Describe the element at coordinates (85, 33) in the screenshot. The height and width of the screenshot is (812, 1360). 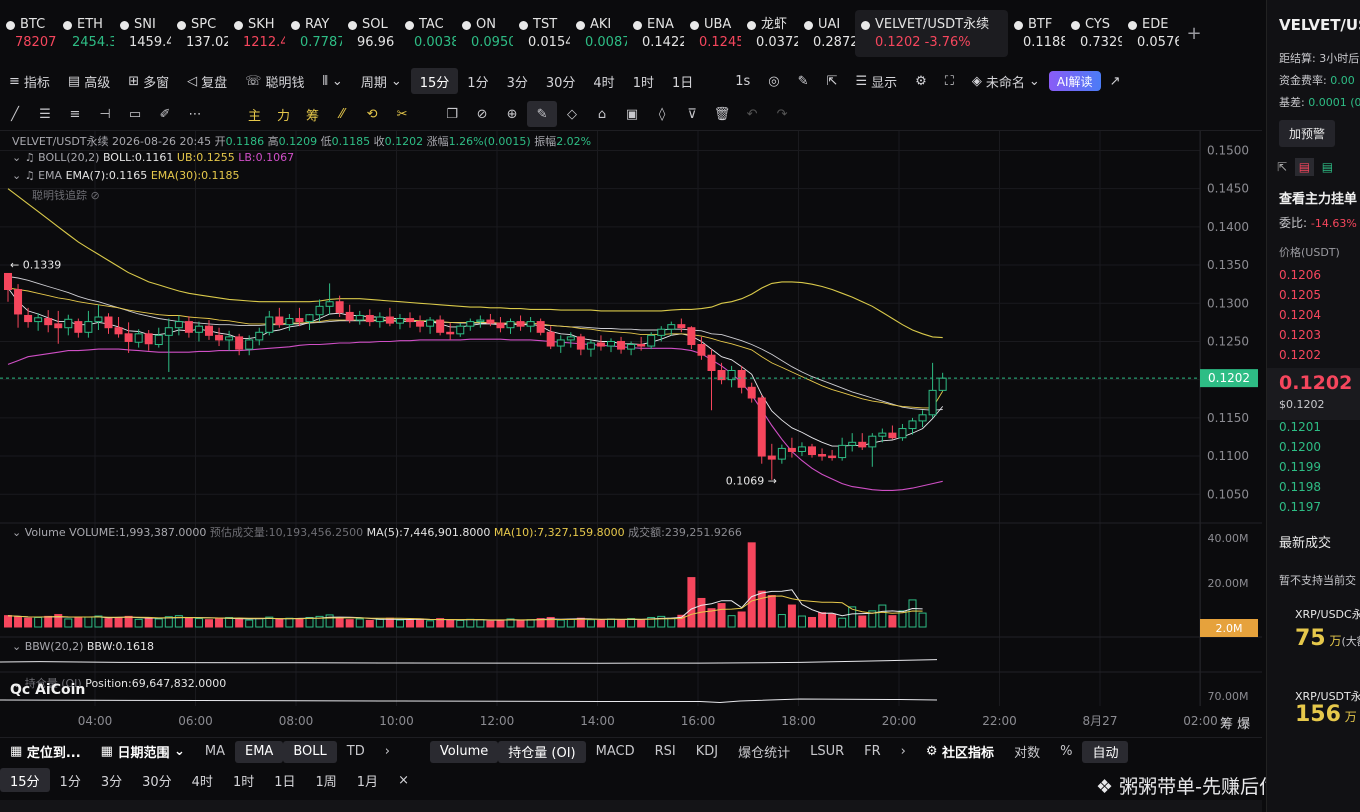
I see `ticker-1: ETH 2454.3` at that location.